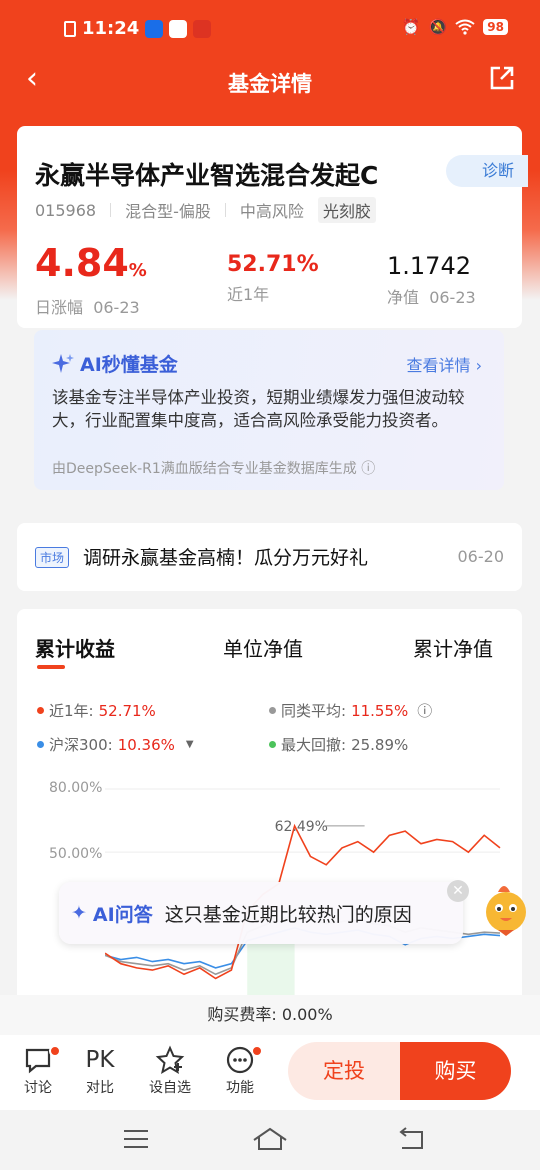 This screenshot has width=540, height=1170. What do you see at coordinates (346, 210) in the screenshot?
I see `fund-theme-tag: 光刻胶` at bounding box center [346, 210].